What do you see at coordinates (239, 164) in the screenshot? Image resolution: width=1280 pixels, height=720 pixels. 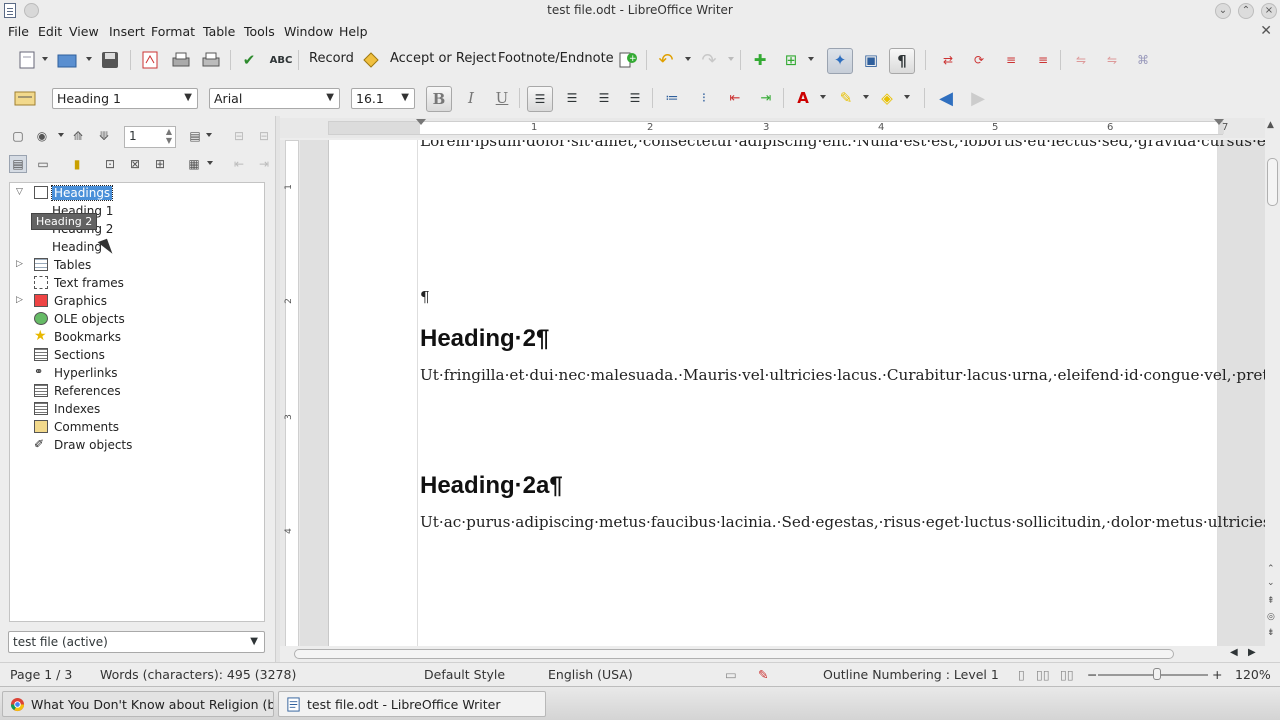 I see `move-chapter-up-icon: ⇤` at bounding box center [239, 164].